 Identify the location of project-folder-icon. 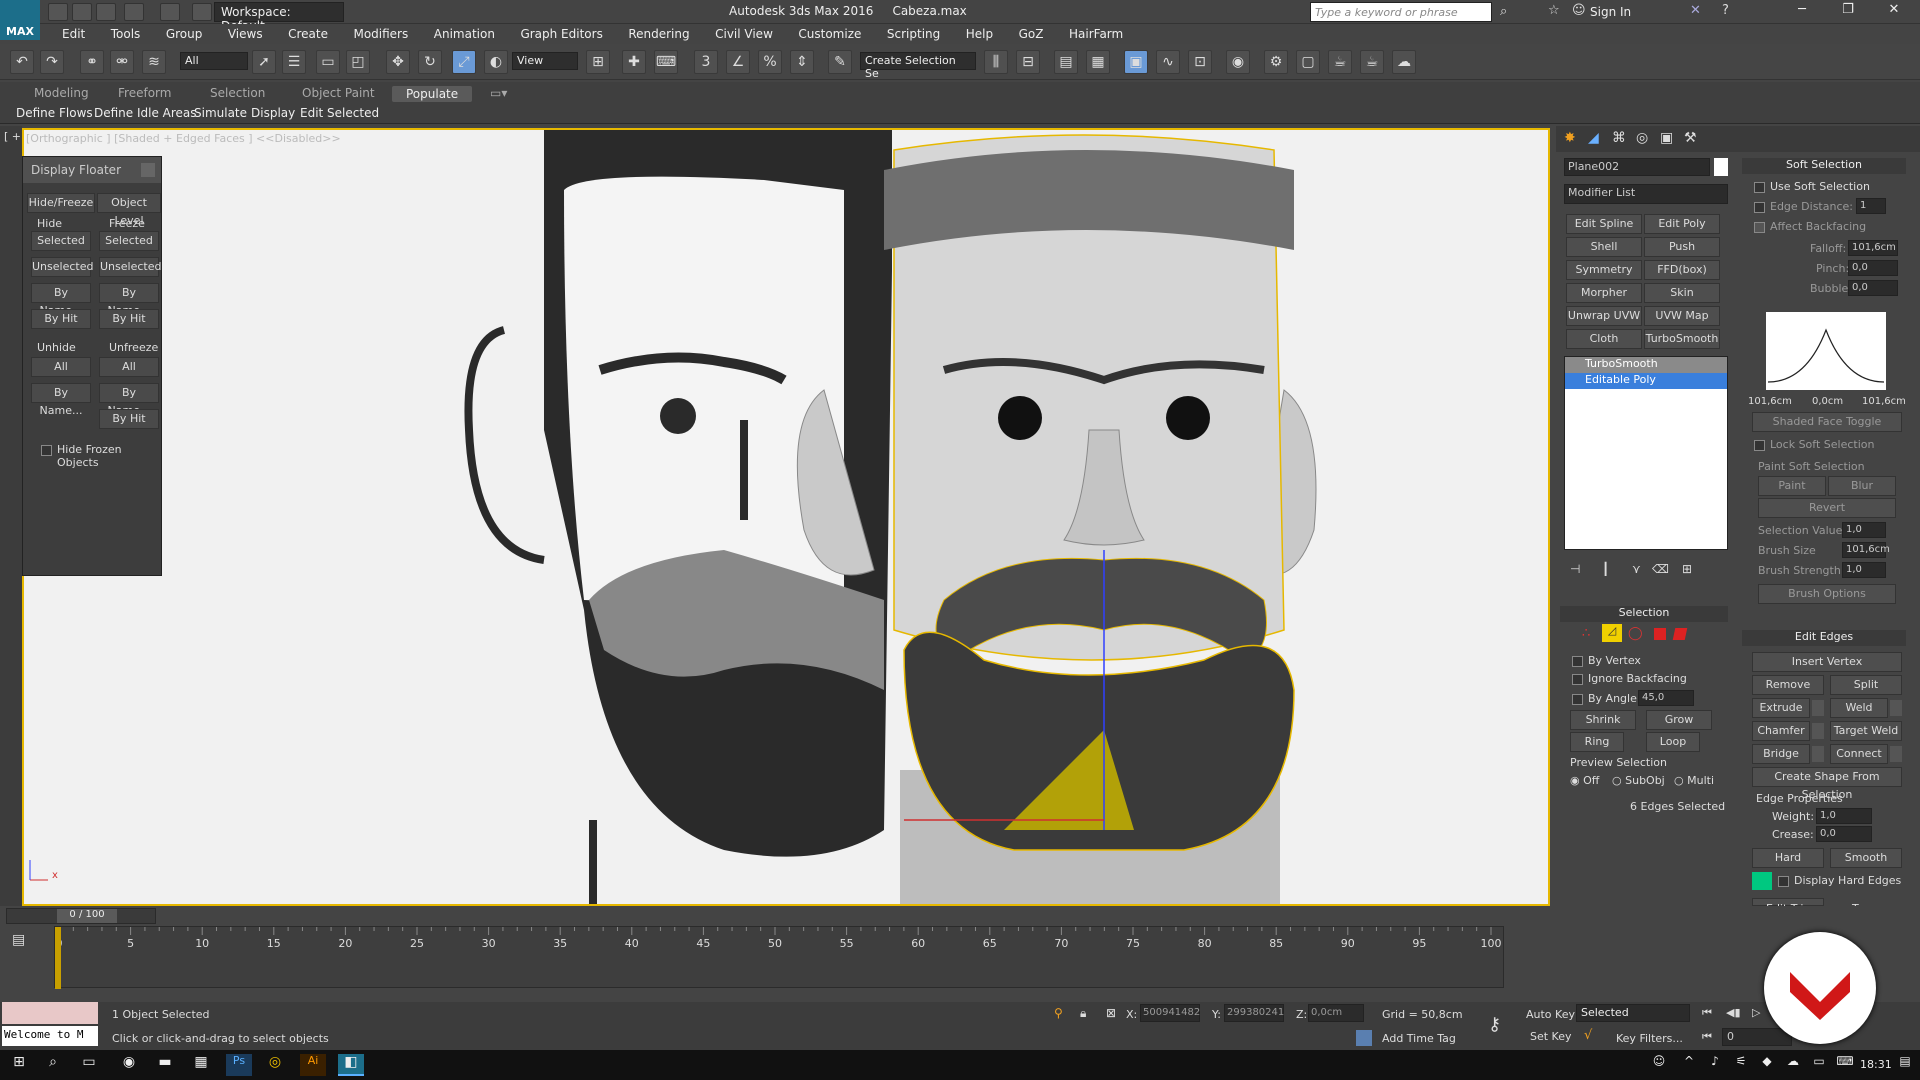
(202, 12).